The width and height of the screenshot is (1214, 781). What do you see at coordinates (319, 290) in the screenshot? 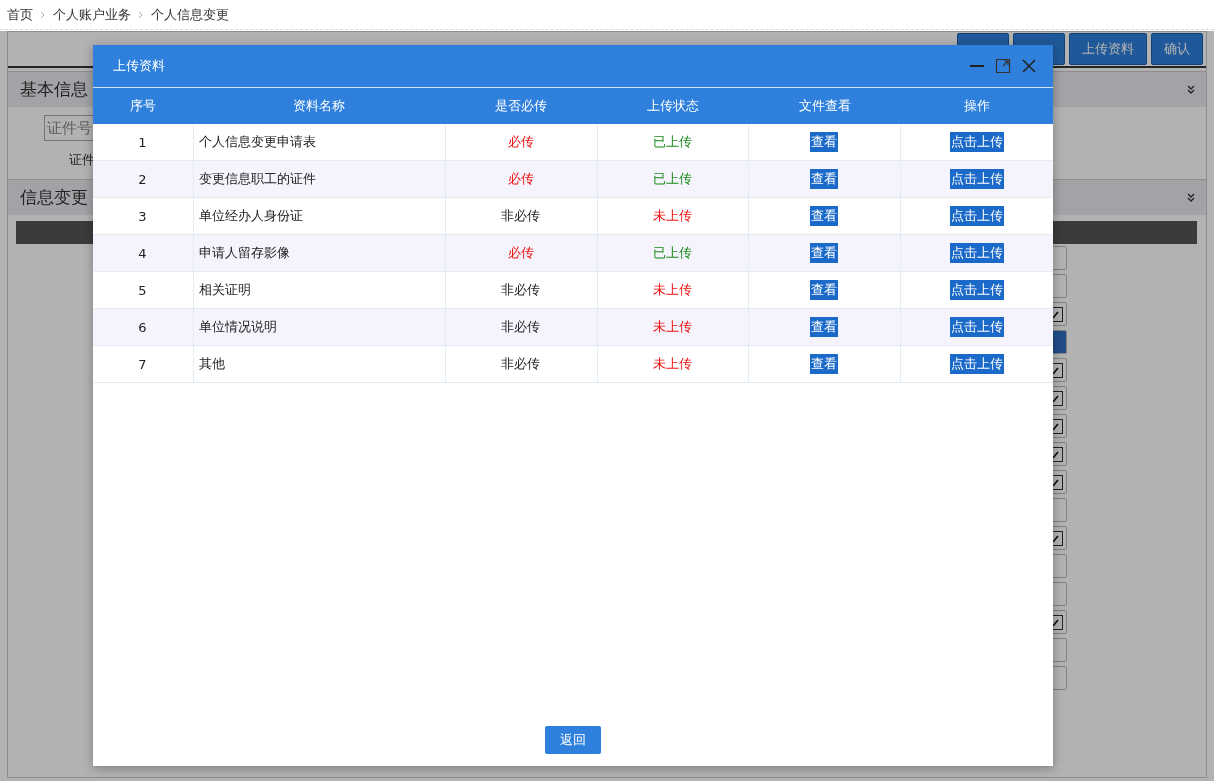
I see `table-cell: 相关证明` at bounding box center [319, 290].